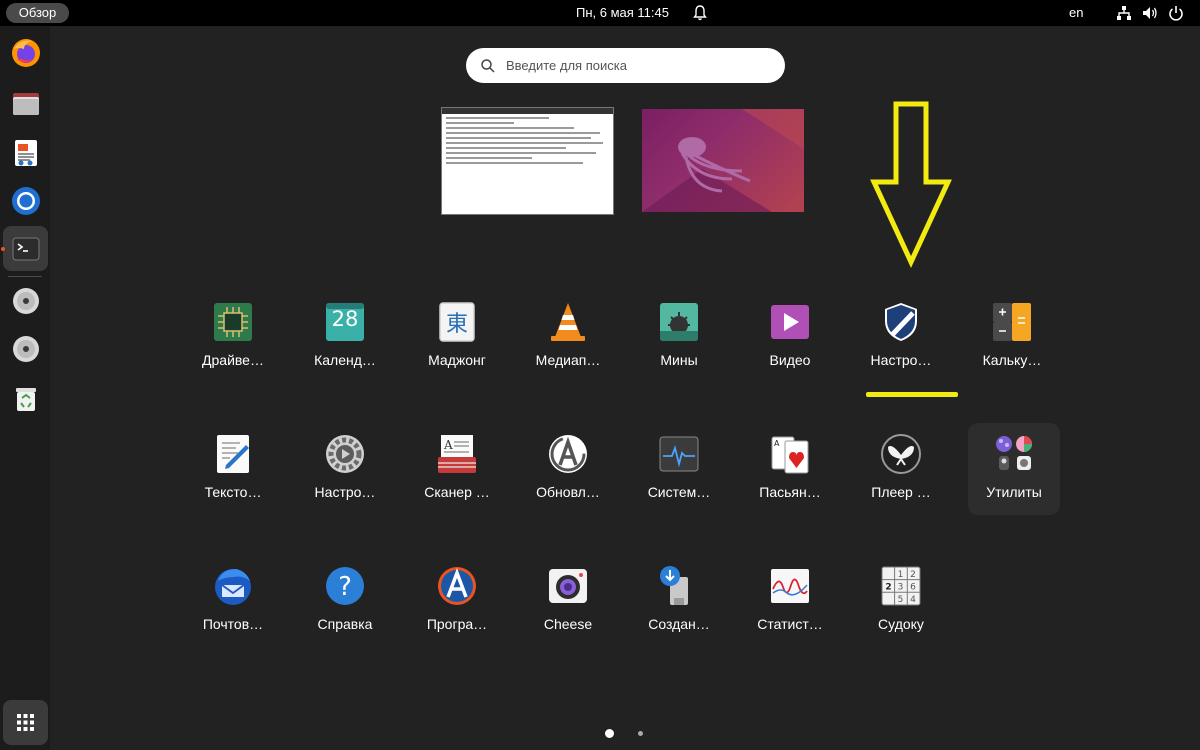  I want to click on page-indicator, so click(640, 733).